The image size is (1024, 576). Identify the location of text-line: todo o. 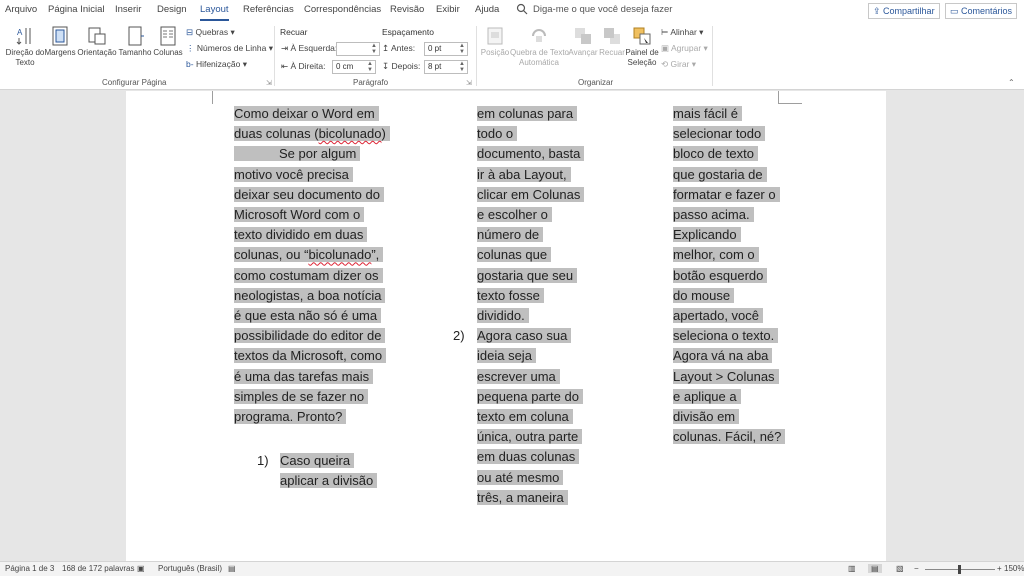
(497, 134).